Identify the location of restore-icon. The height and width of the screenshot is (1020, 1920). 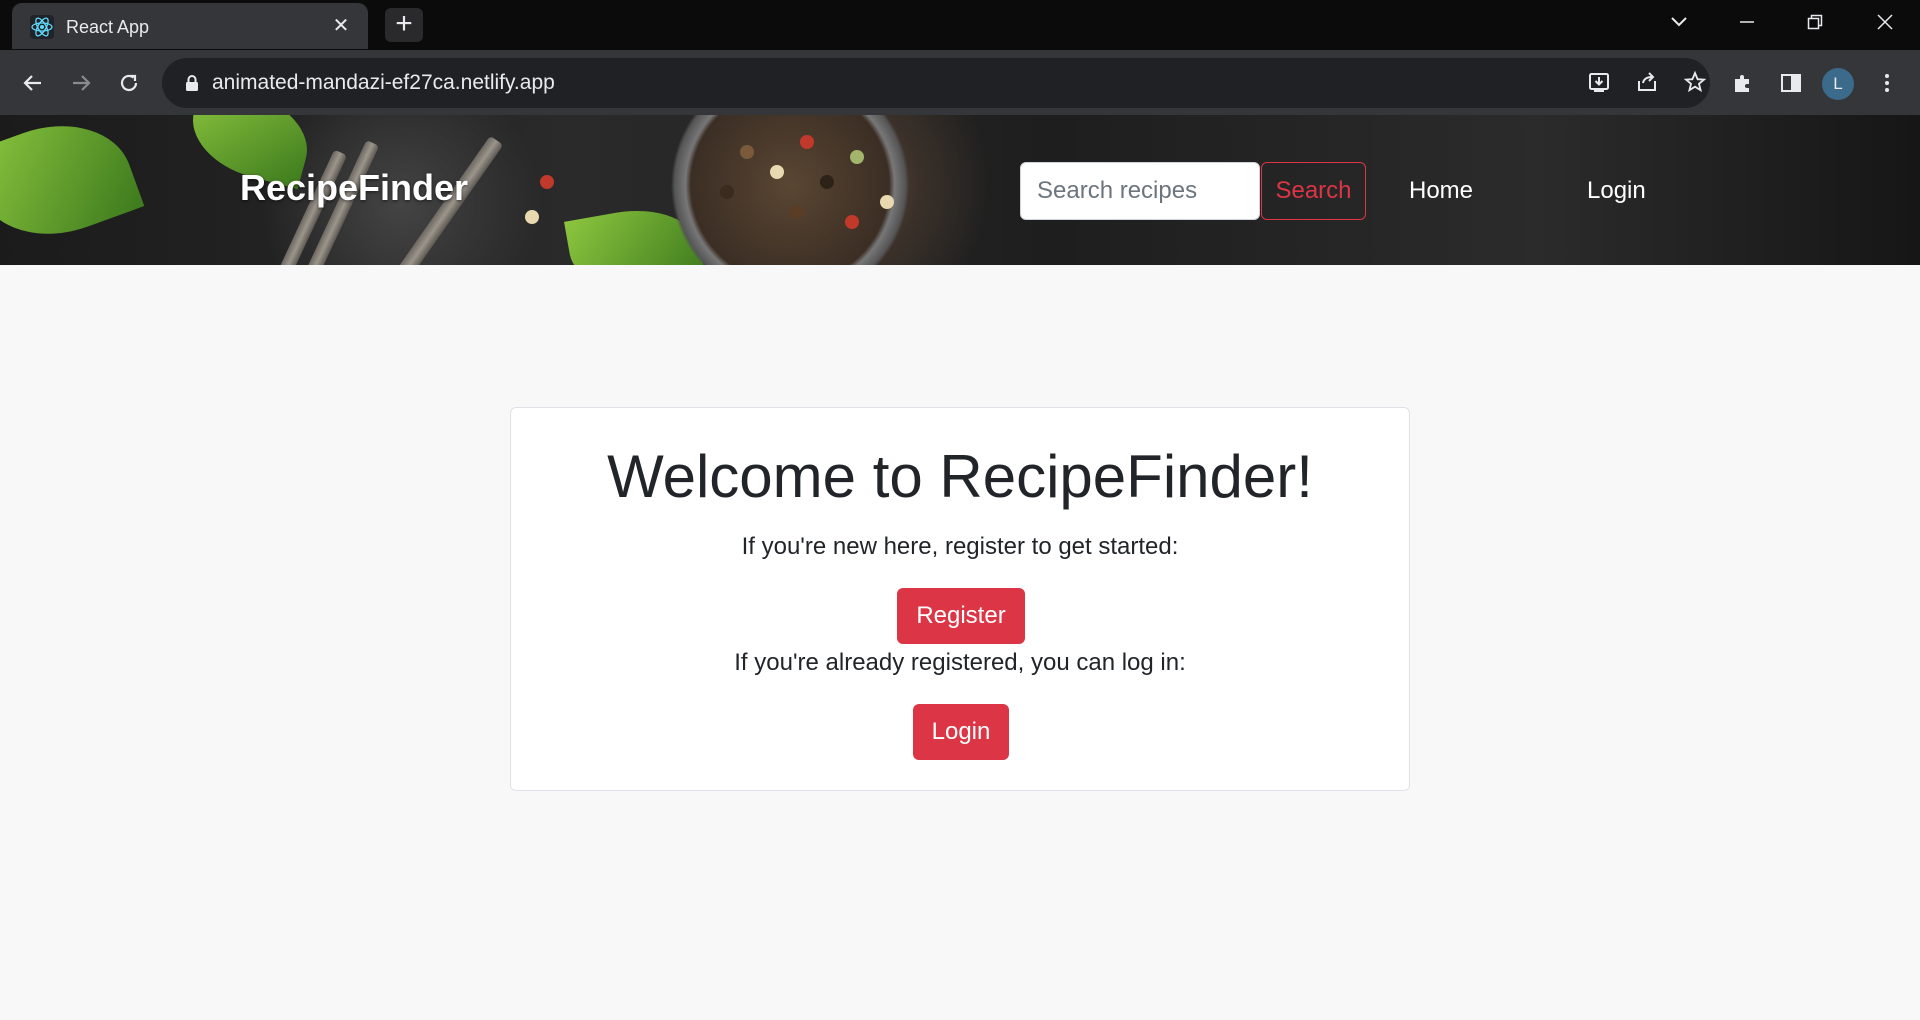
(1815, 22).